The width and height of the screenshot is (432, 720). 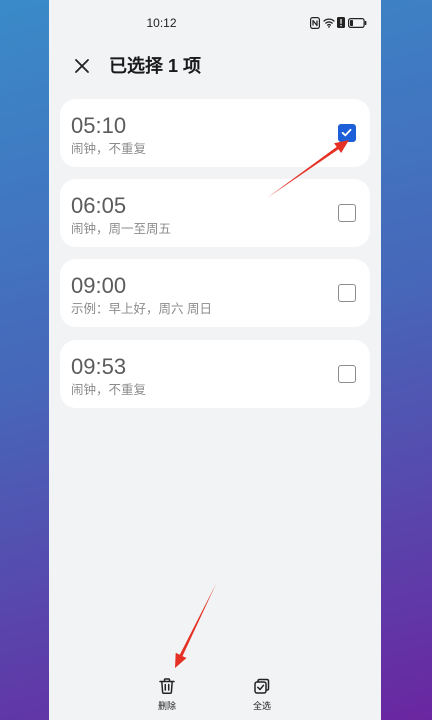 What do you see at coordinates (99, 205) in the screenshot?
I see `alarm-time: 06:05` at bounding box center [99, 205].